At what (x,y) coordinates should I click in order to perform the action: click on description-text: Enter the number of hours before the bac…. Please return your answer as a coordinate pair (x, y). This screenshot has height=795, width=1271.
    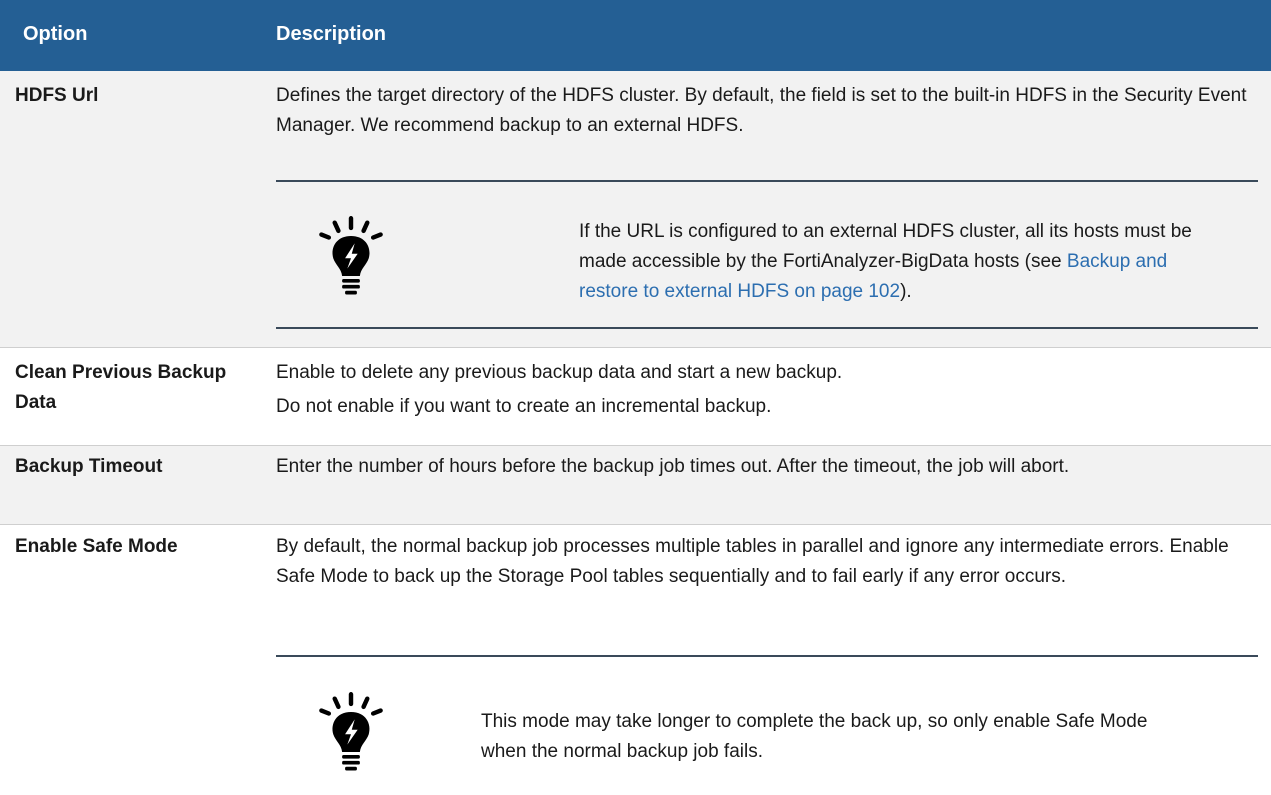
    Looking at the image, I should click on (673, 466).